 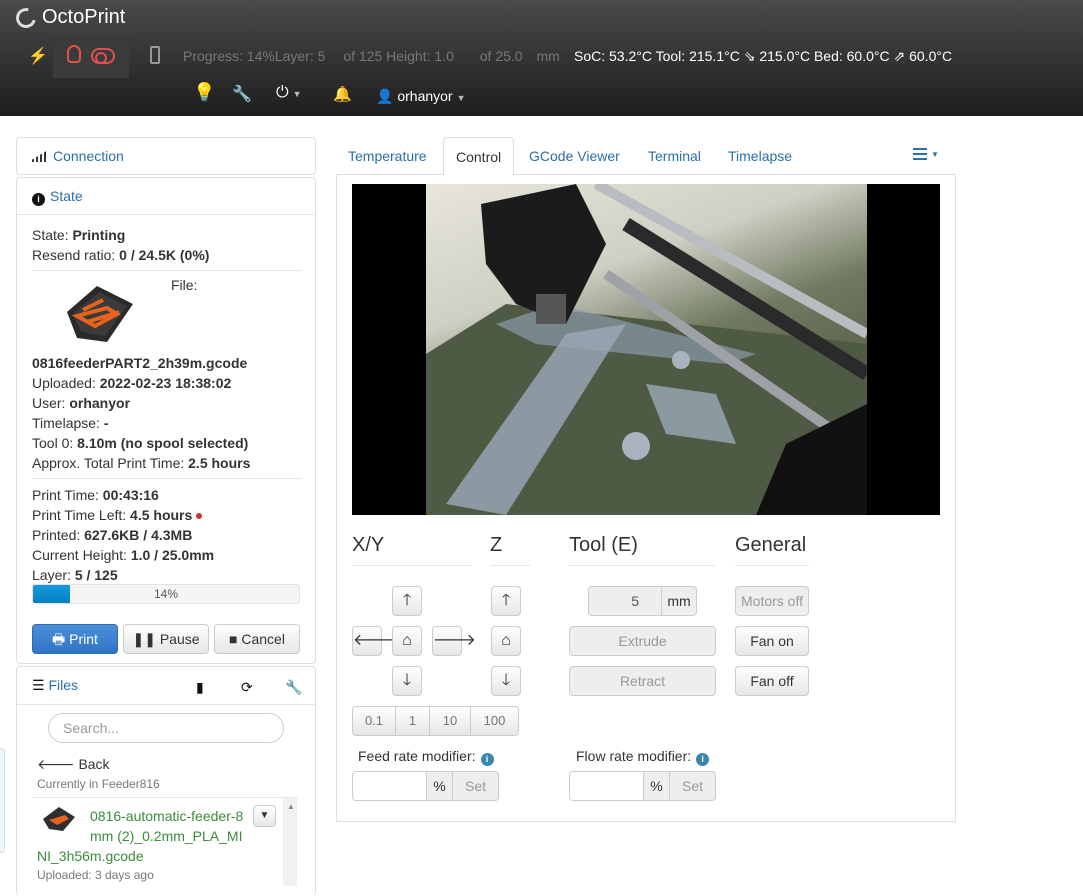 I want to click on xy-section-title: X/Y, so click(x=412, y=550).